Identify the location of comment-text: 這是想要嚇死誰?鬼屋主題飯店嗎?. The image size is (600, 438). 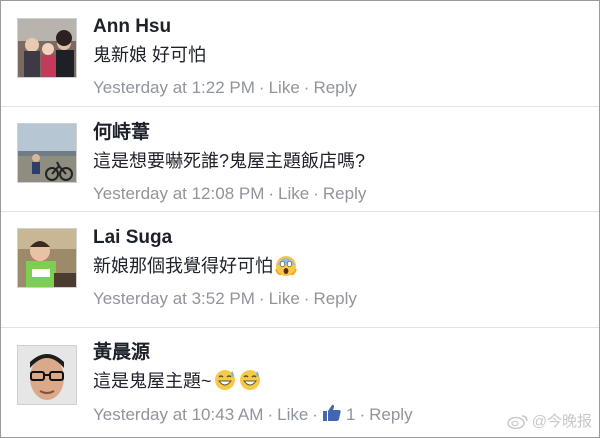
(229, 161).